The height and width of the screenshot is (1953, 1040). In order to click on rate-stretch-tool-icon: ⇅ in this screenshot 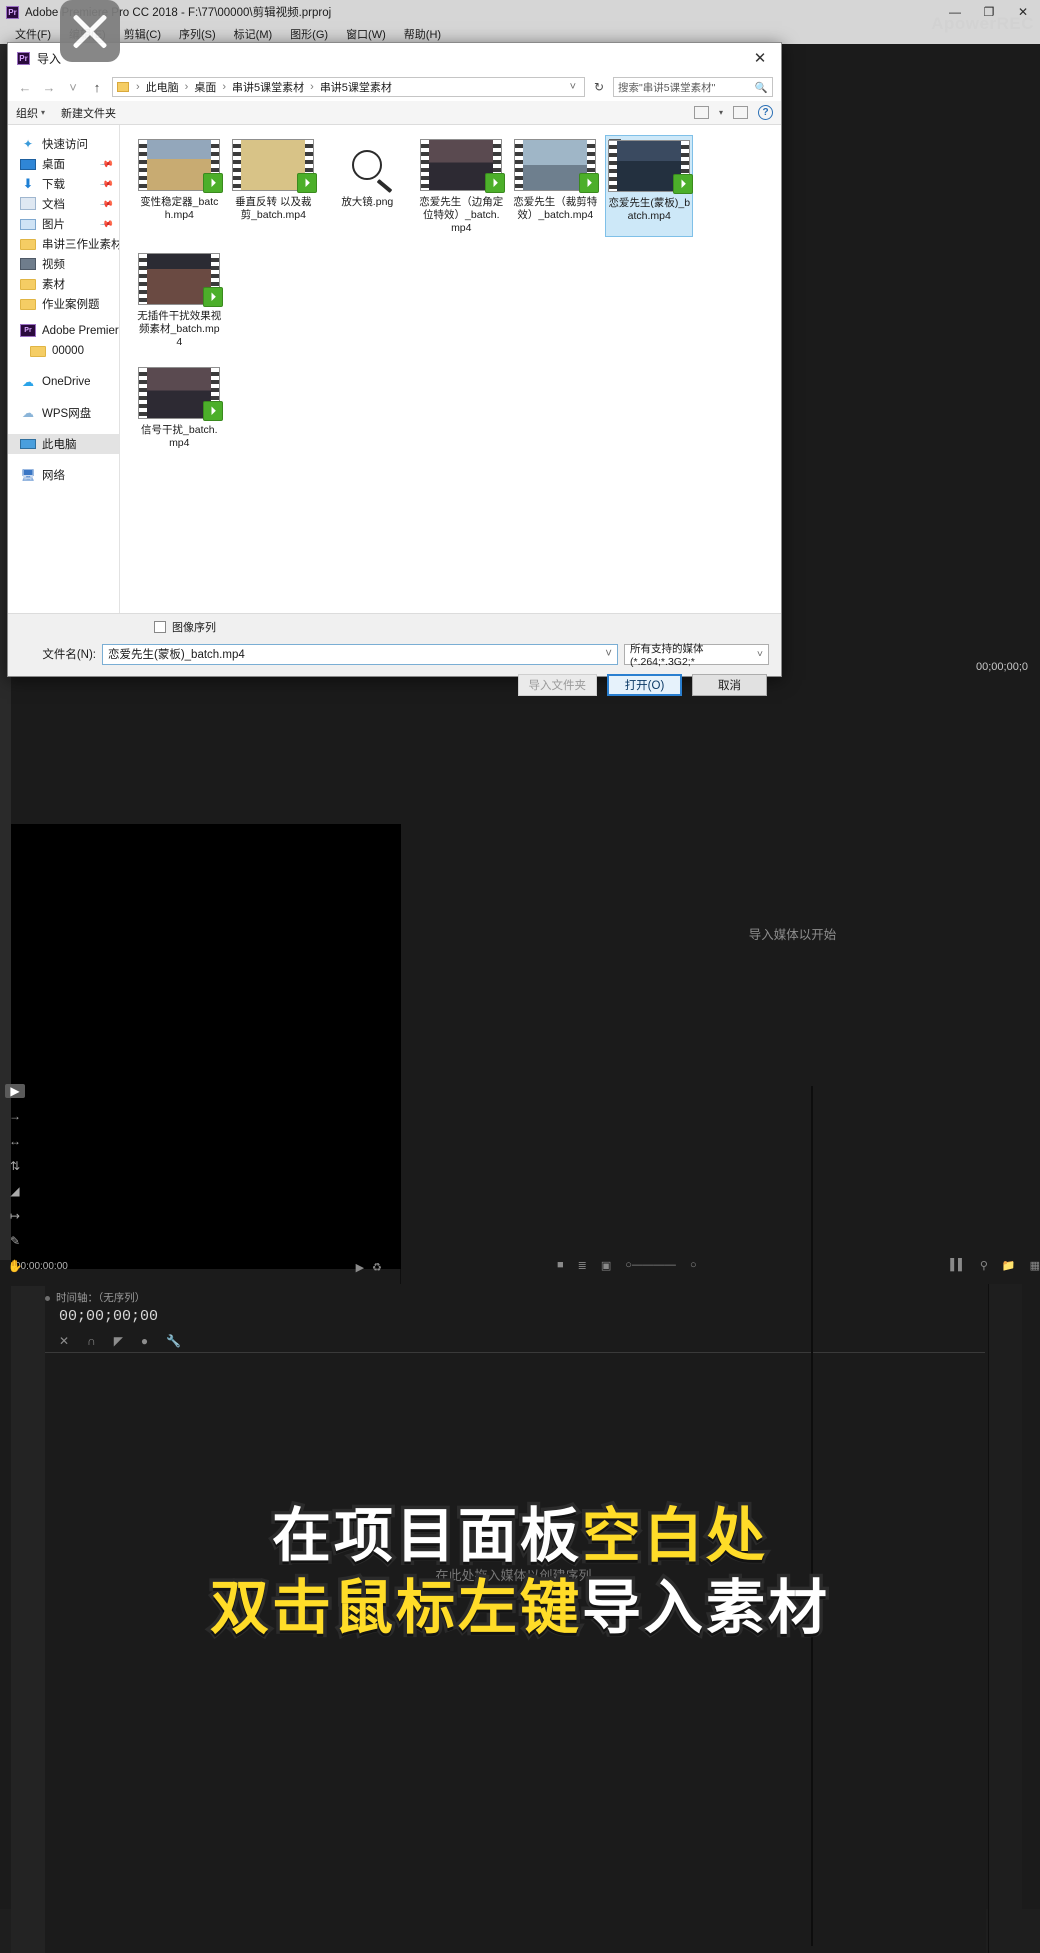, I will do `click(15, 1166)`.